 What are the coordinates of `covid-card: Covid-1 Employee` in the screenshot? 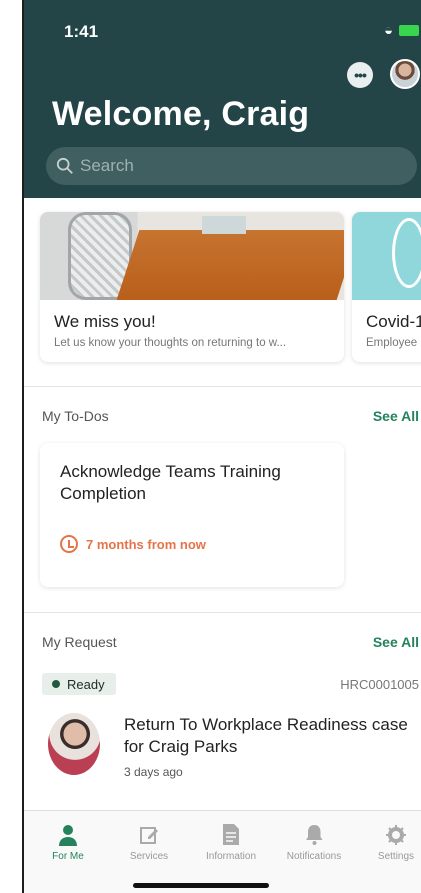 It's located at (386, 287).